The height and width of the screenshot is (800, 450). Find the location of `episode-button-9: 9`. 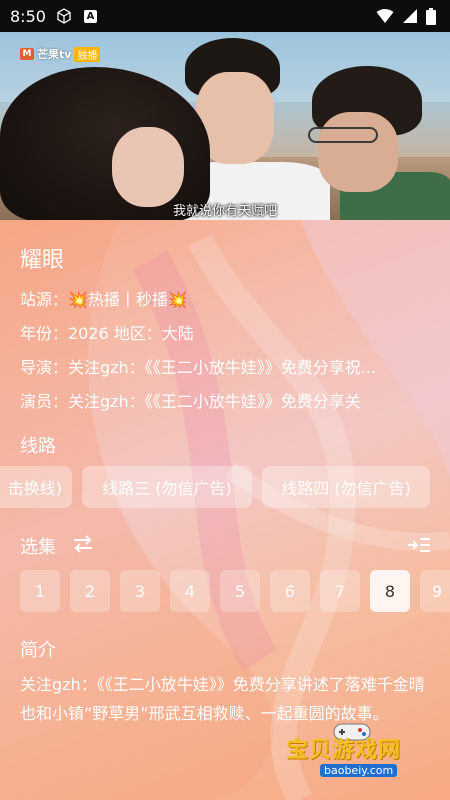

episode-button-9: 9 is located at coordinates (435, 591).